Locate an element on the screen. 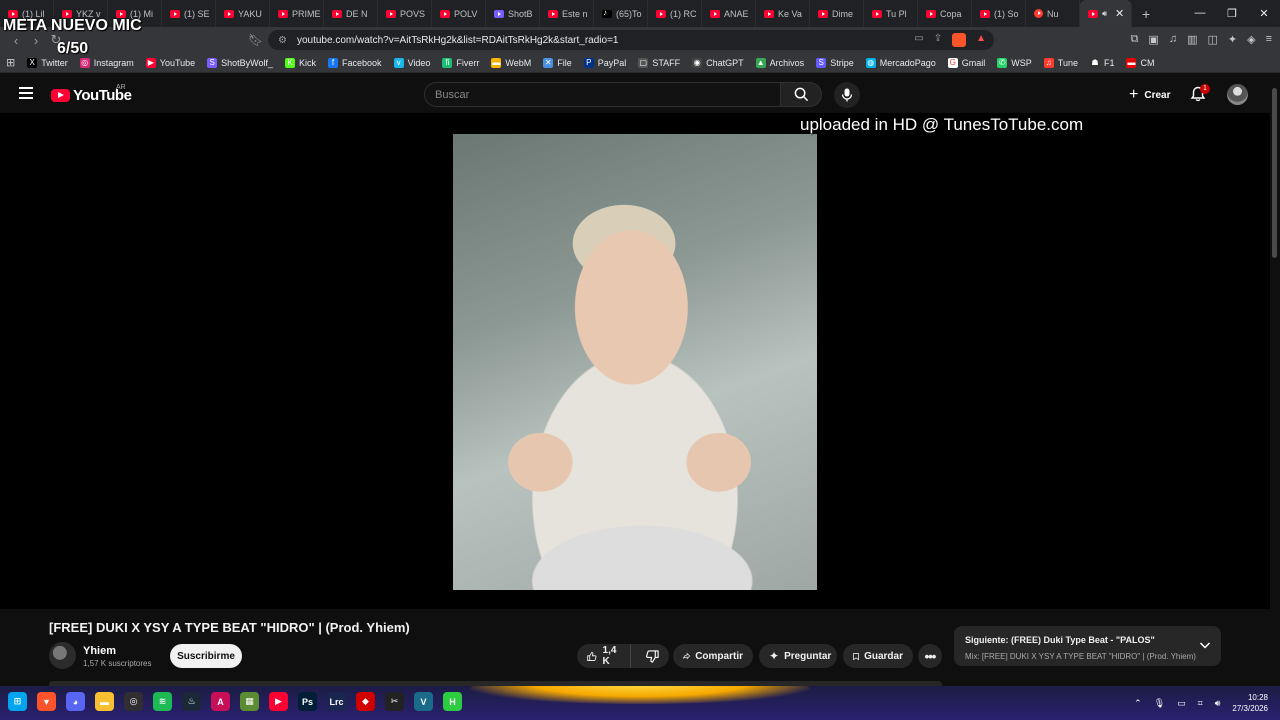  steam-icon: ♨ is located at coordinates (191, 701).